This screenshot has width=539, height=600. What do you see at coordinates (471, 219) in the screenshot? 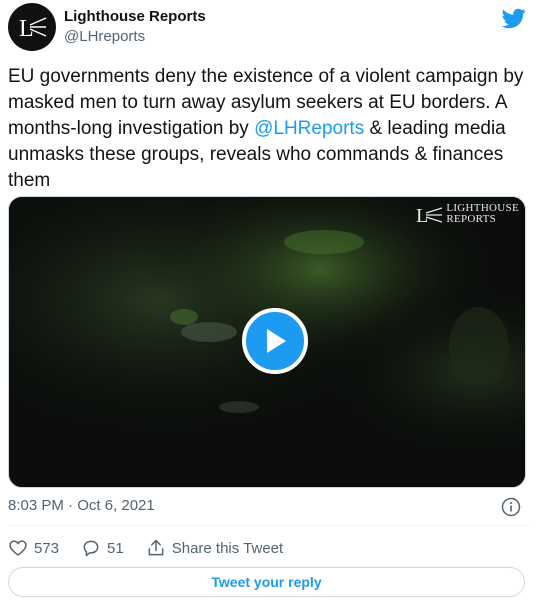
I see `watermark-line: REPORTS` at bounding box center [471, 219].